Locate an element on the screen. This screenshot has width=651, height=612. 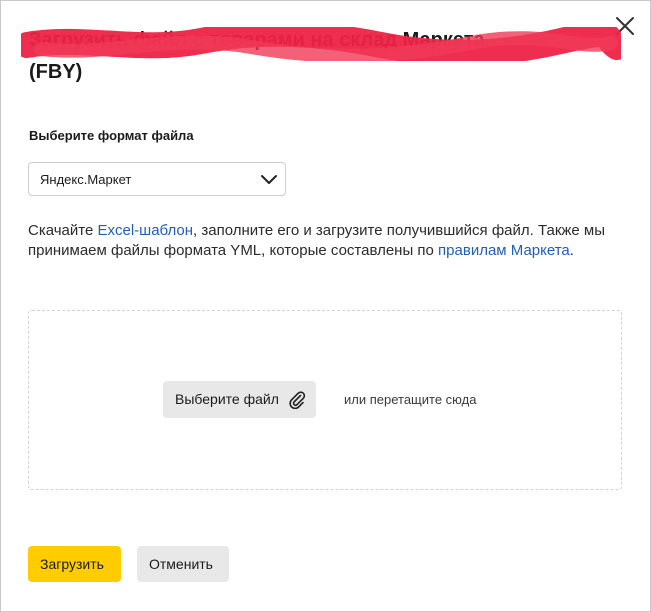
excel-template-link: Excel-шаблон is located at coordinates (146, 230).